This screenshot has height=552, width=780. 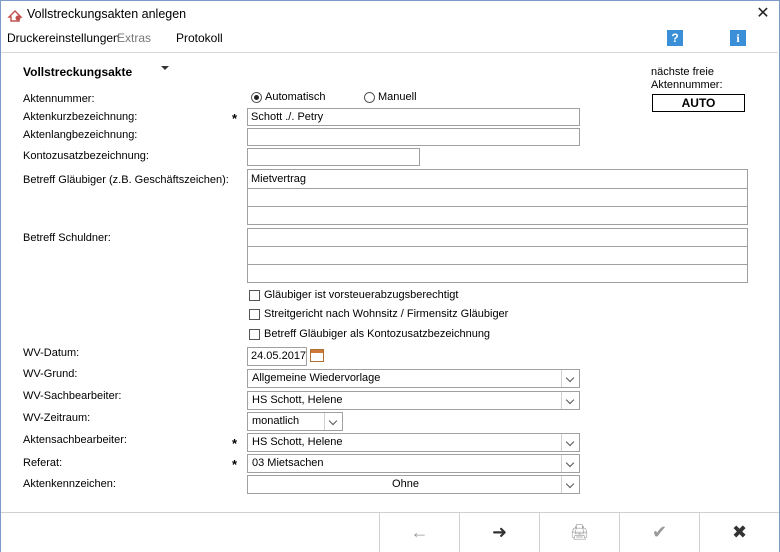 I want to click on kurzbez-input: Schott ./. Petry, so click(x=413, y=117).